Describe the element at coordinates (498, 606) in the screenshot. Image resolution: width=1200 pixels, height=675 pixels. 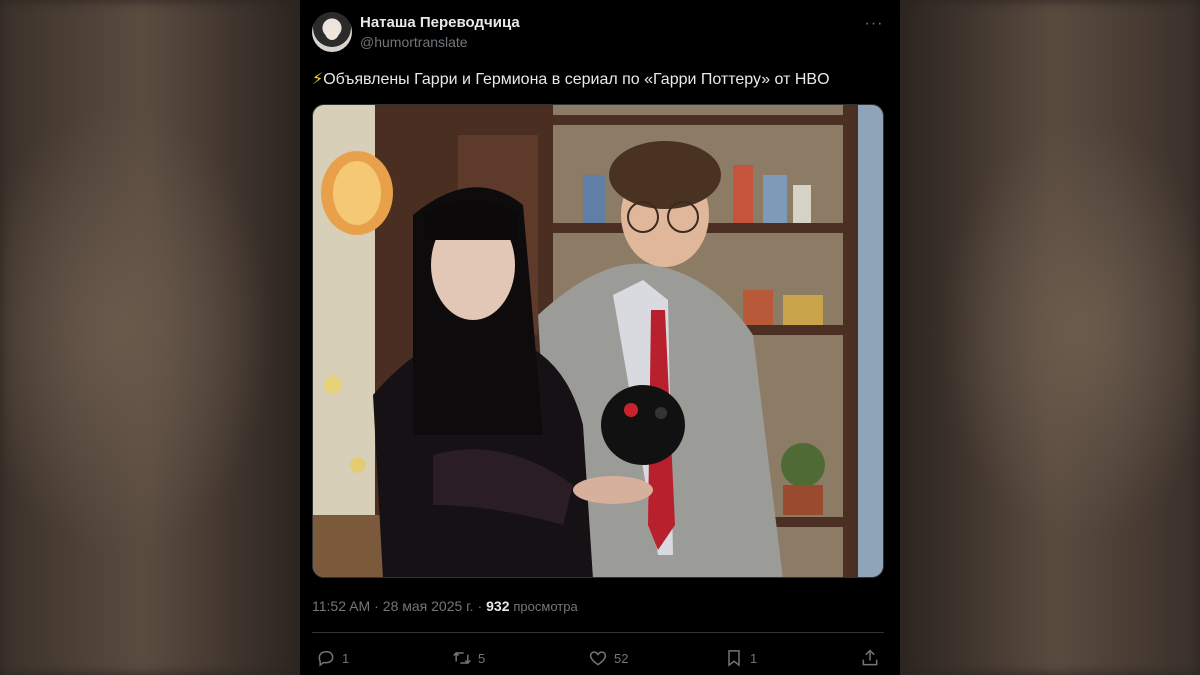
I see `views-count: 932` at that location.